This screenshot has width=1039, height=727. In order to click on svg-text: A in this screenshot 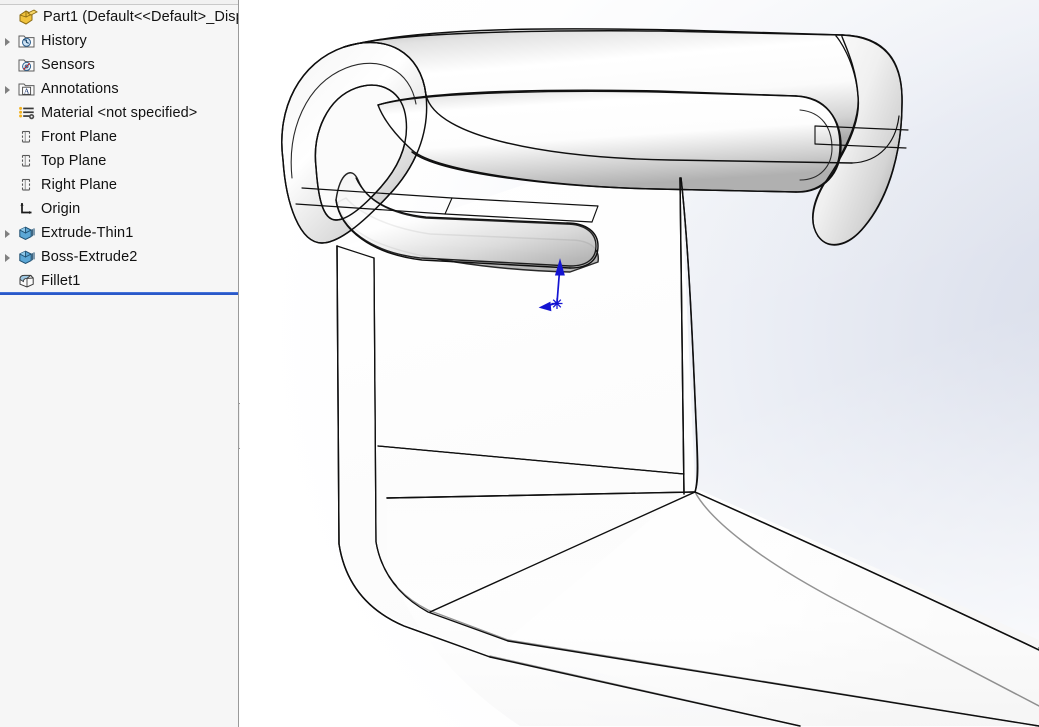, I will do `click(27, 90)`.